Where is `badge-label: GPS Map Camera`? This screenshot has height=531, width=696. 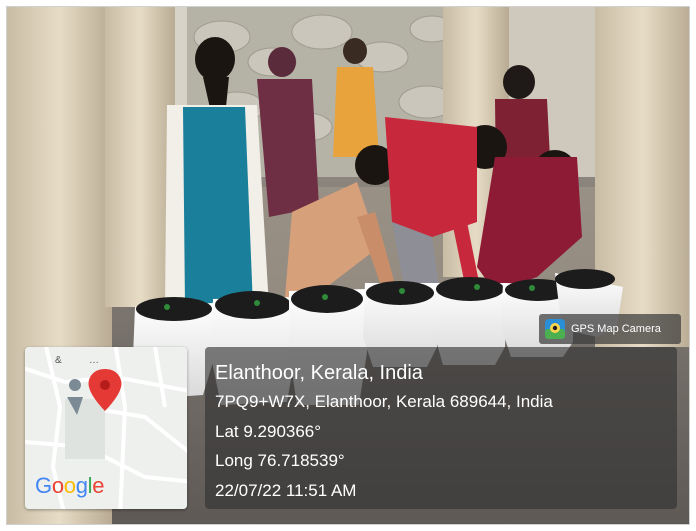 badge-label: GPS Map Camera is located at coordinates (616, 329).